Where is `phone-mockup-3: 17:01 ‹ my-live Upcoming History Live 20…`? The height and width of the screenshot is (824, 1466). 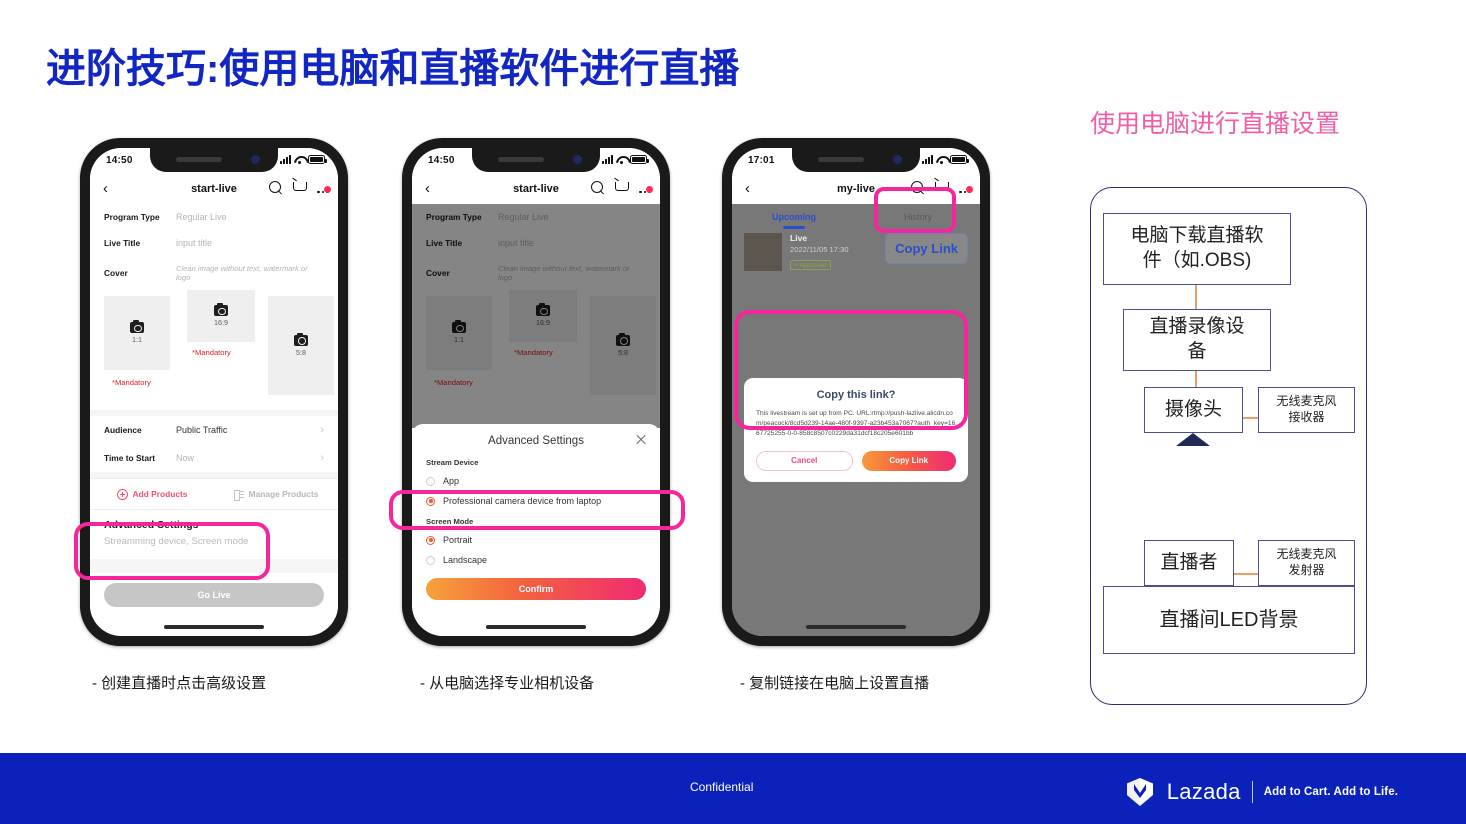 phone-mockup-3: 17:01 ‹ my-live Upcoming History Live 20… is located at coordinates (856, 392).